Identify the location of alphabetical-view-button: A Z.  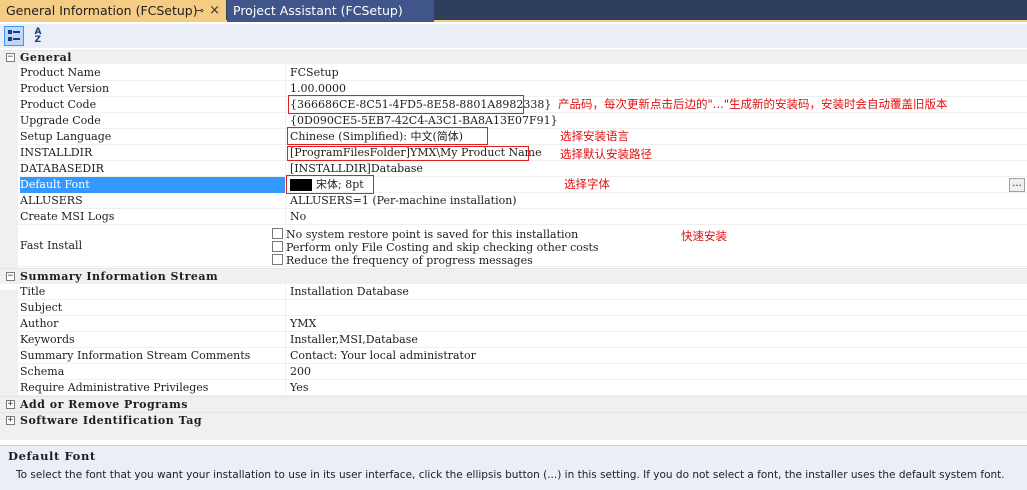
(38, 36).